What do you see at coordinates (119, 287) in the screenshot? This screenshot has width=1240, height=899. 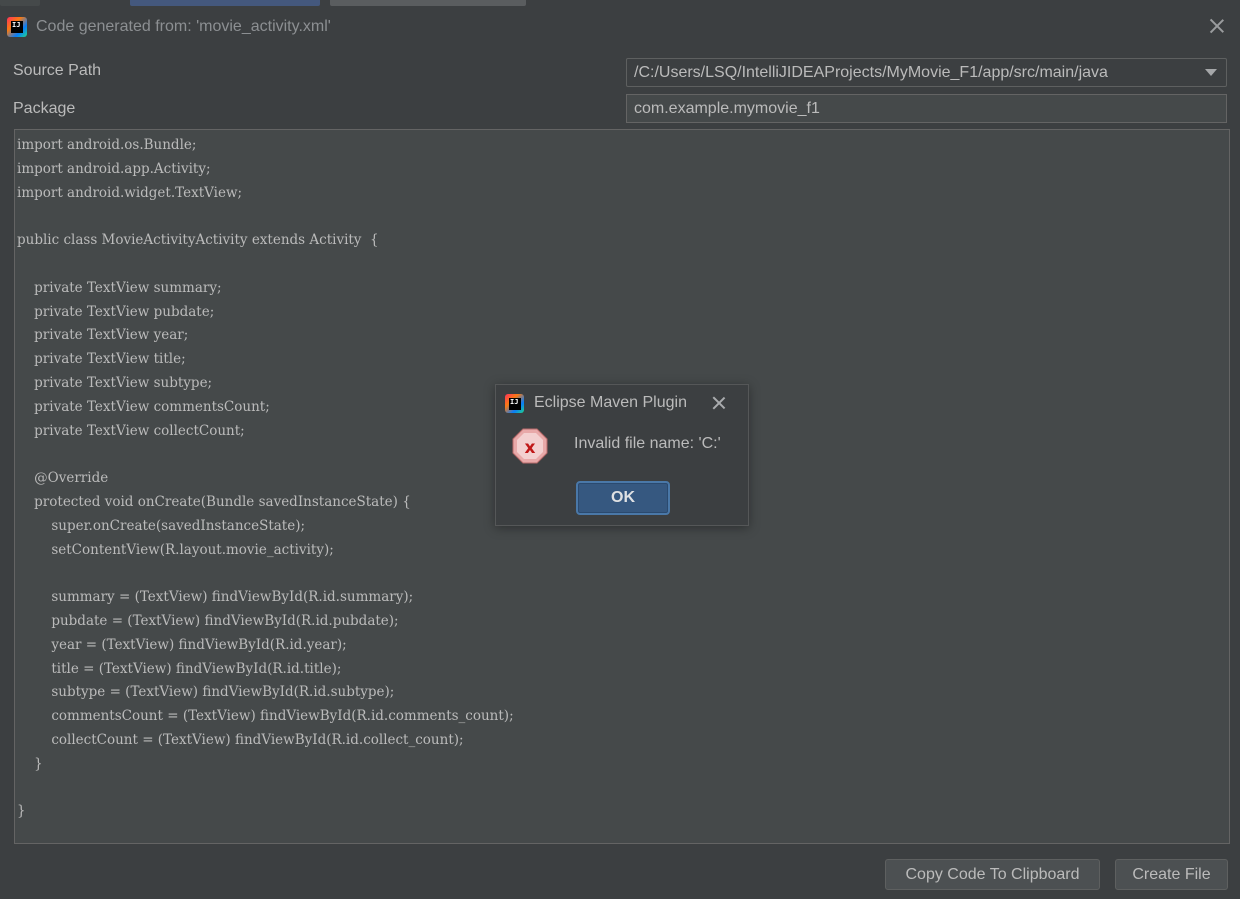 I see `code-line: private TextView summary;` at bounding box center [119, 287].